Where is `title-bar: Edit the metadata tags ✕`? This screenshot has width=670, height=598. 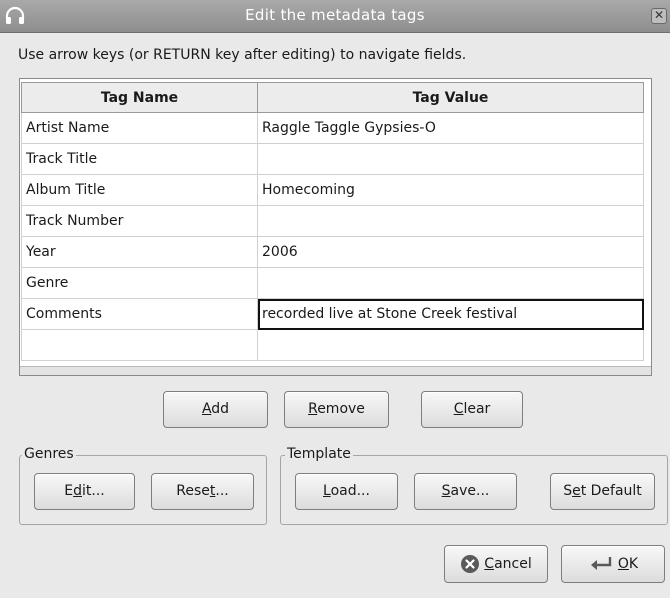 title-bar: Edit the metadata tags ✕ is located at coordinates (335, 16).